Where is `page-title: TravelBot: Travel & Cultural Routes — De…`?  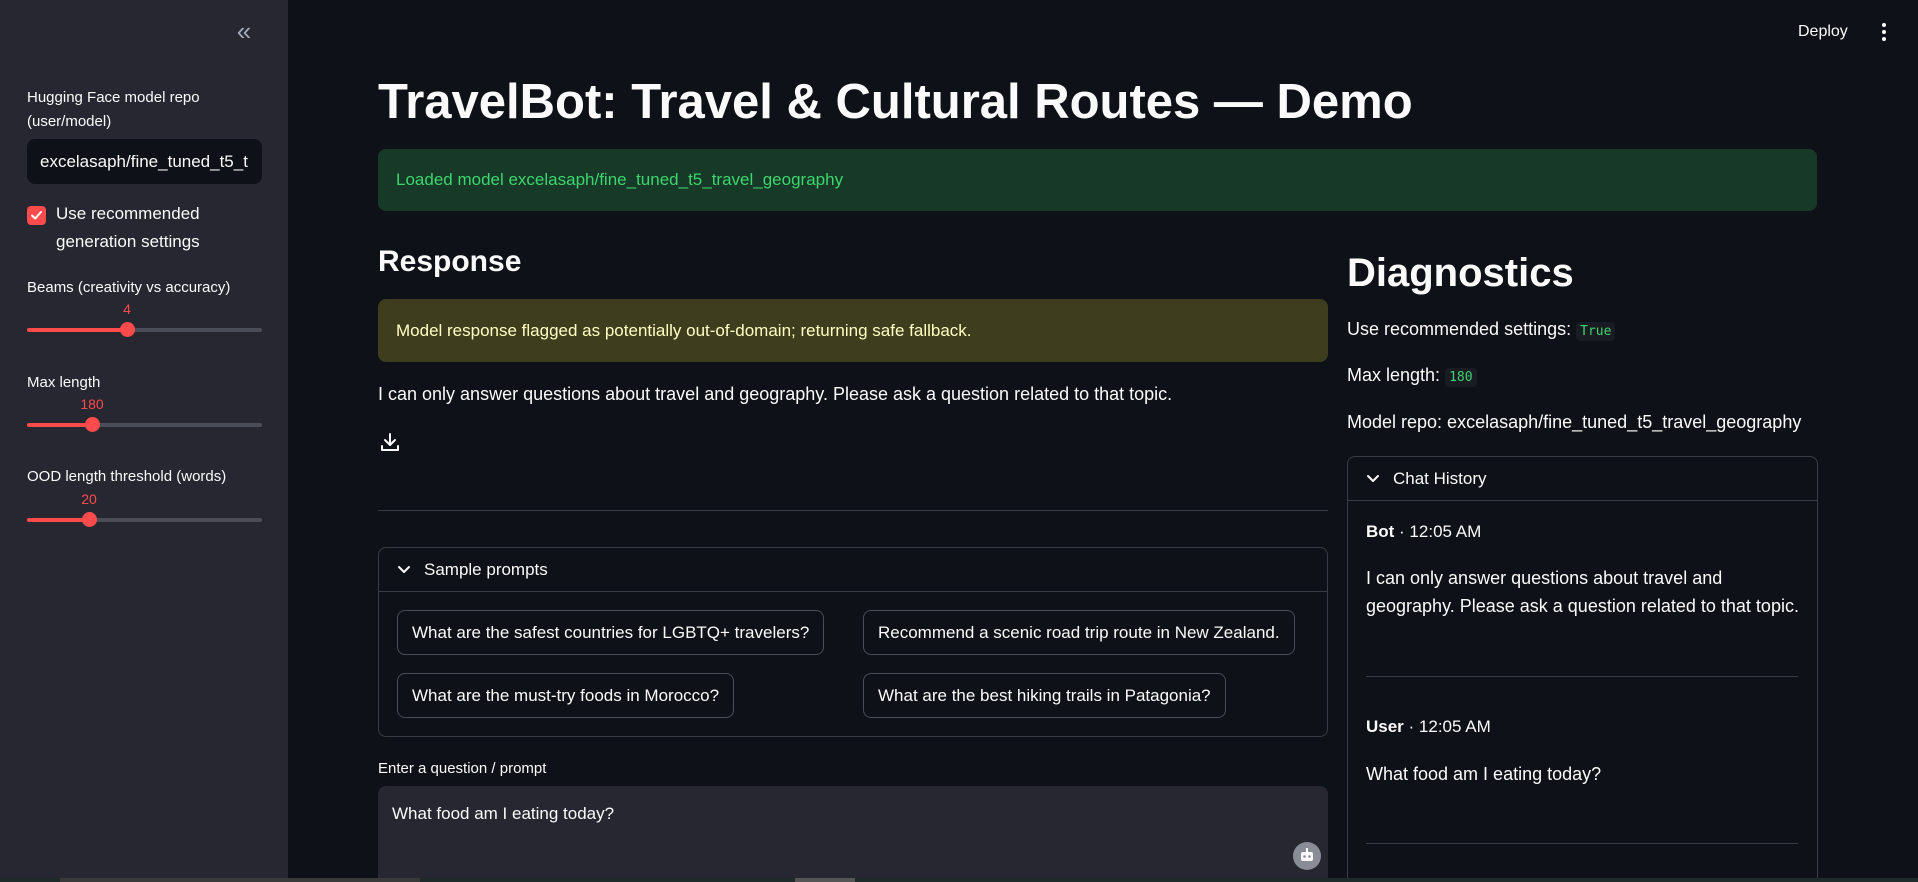
page-title: TravelBot: Travel & Cultural Routes — De… is located at coordinates (895, 102).